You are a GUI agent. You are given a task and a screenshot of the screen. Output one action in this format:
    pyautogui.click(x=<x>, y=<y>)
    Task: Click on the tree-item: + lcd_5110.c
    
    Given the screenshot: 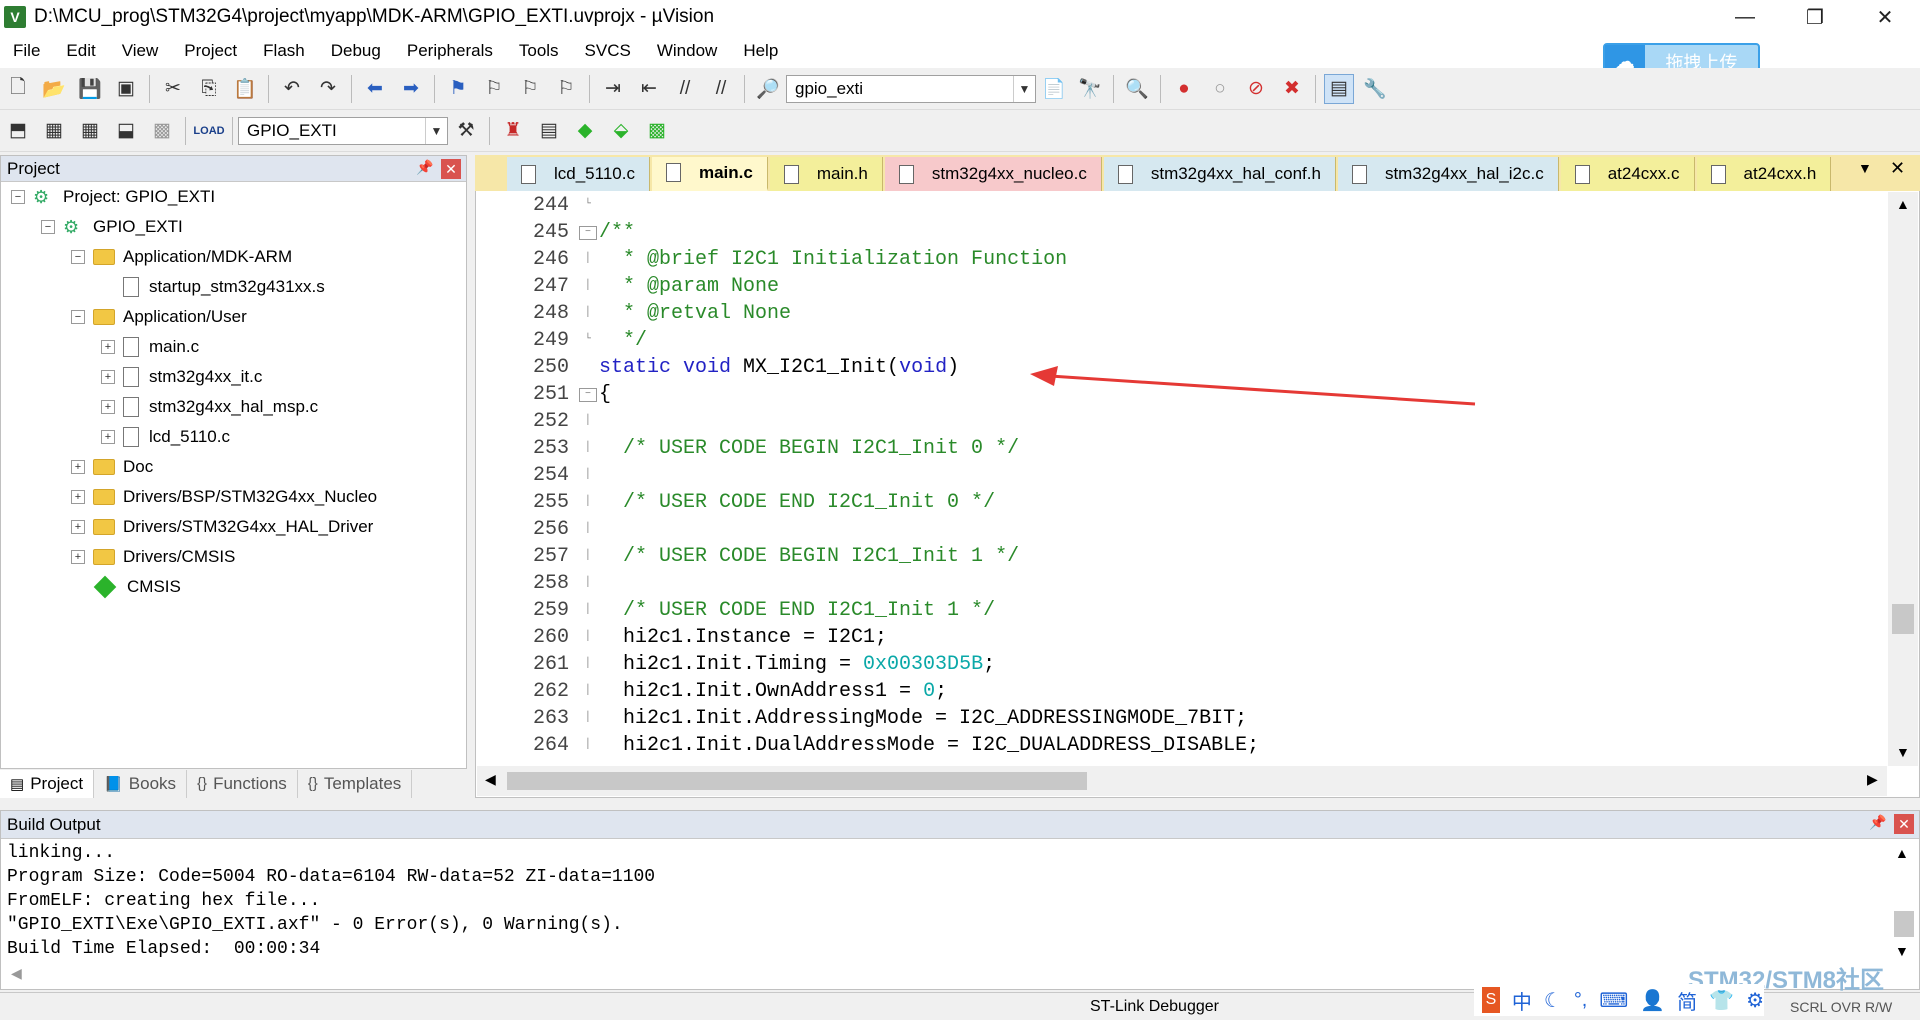 What is the action you would take?
    pyautogui.click(x=165, y=437)
    